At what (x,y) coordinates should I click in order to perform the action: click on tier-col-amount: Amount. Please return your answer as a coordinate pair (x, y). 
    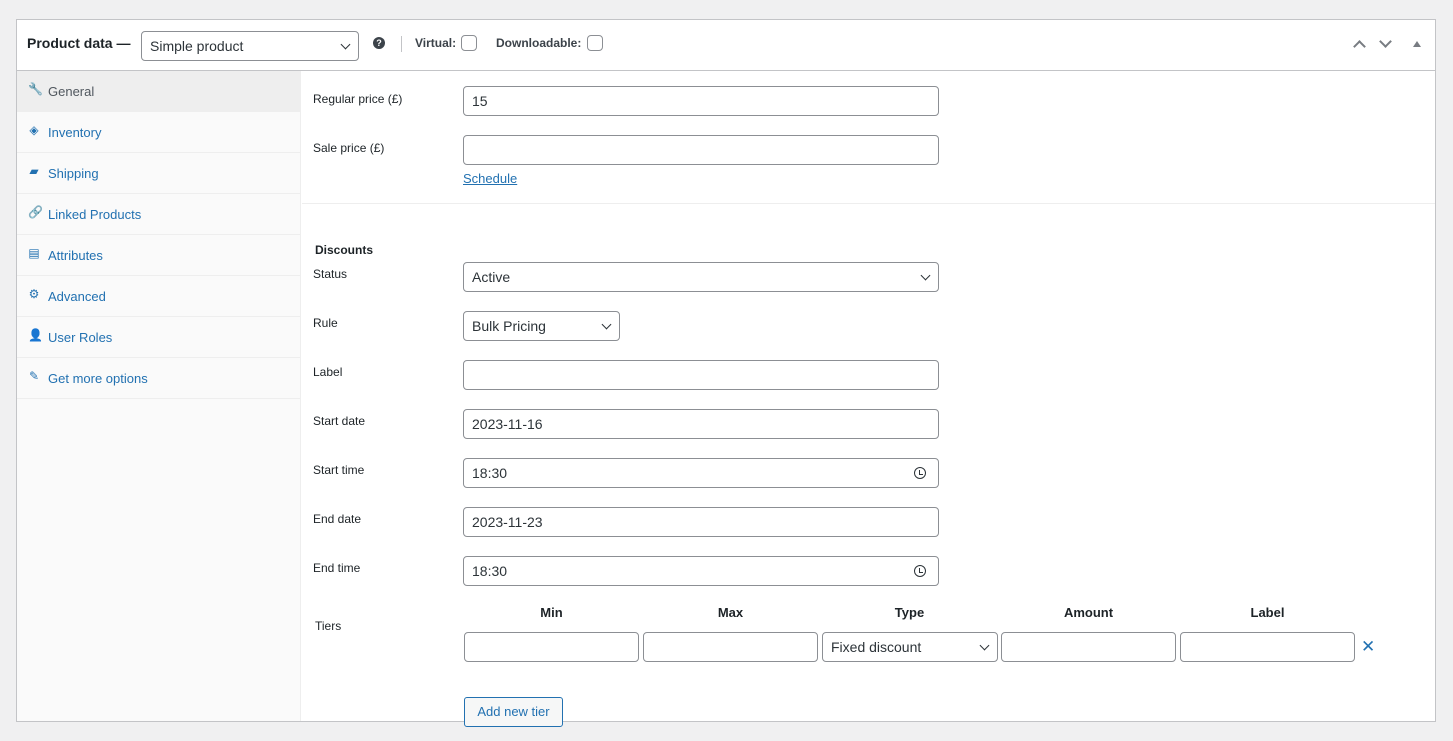
    Looking at the image, I should click on (1088, 612).